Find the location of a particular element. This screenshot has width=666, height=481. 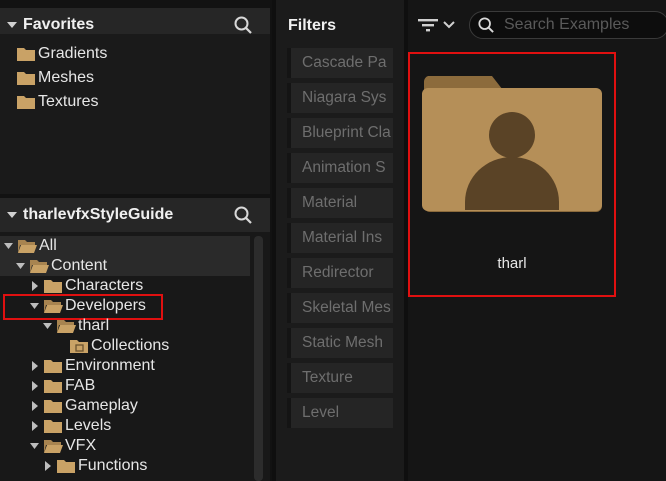

tree-item-tharl: tharl is located at coordinates (76, 326).